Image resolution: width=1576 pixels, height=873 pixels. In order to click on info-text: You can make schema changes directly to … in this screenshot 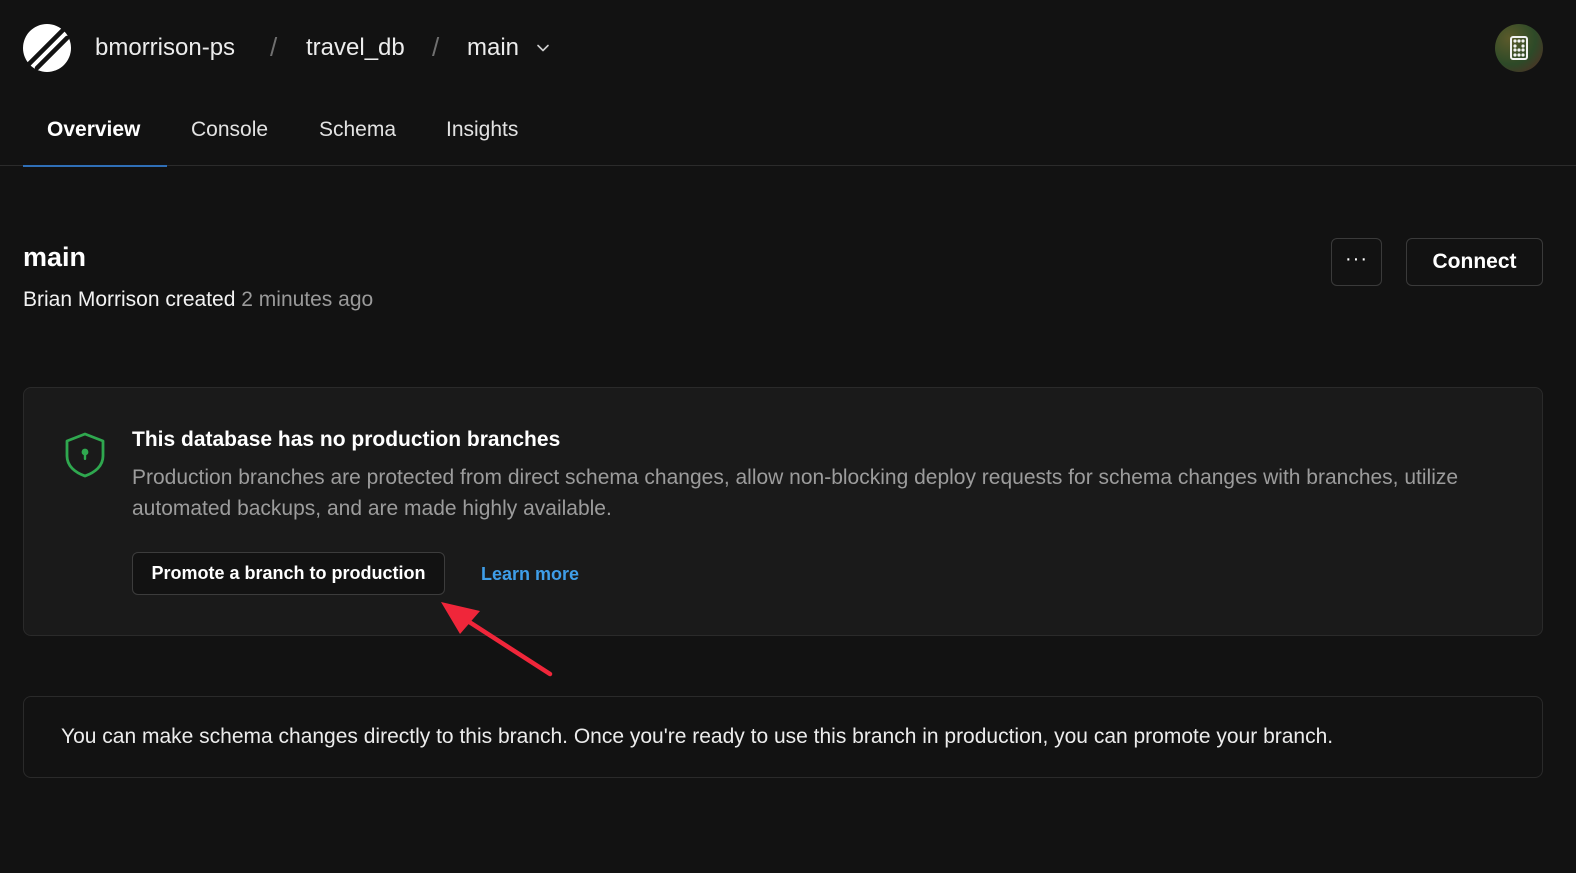, I will do `click(697, 736)`.